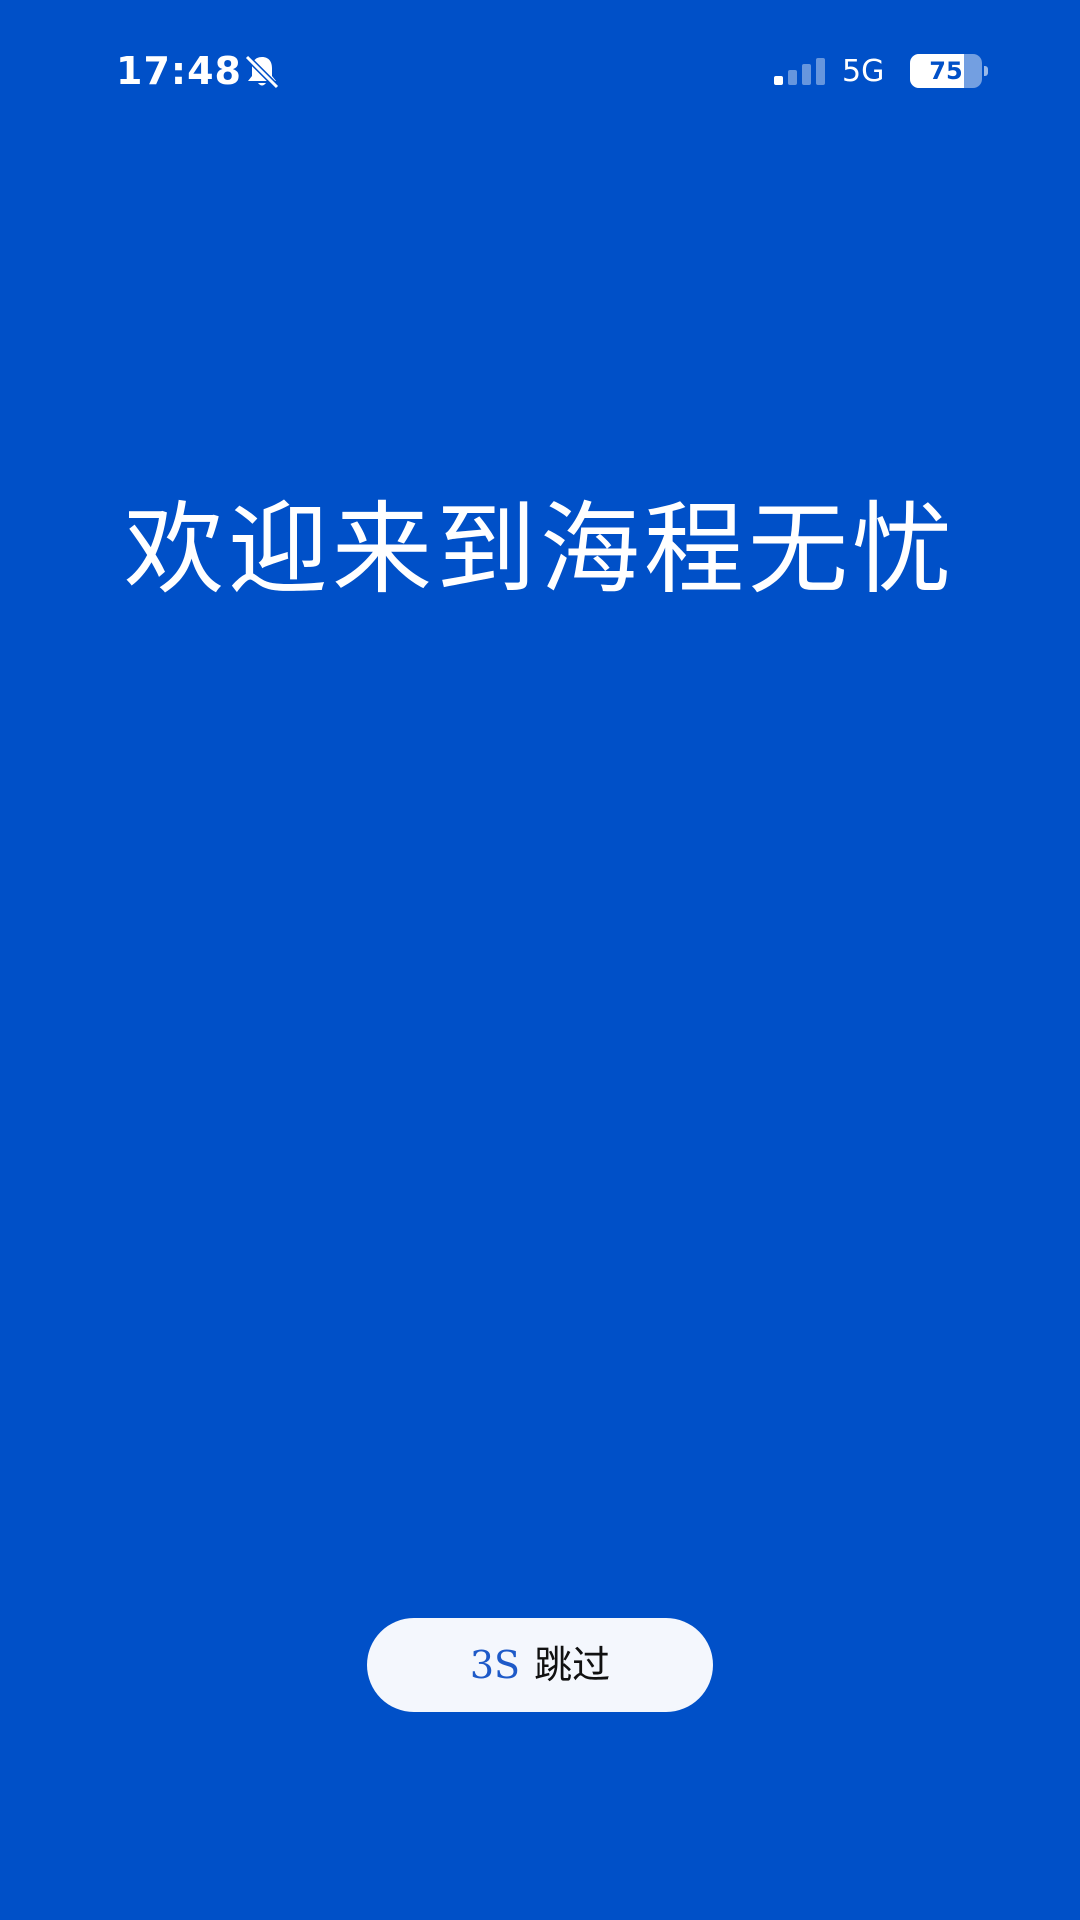  I want to click on battery-tip, so click(986, 71).